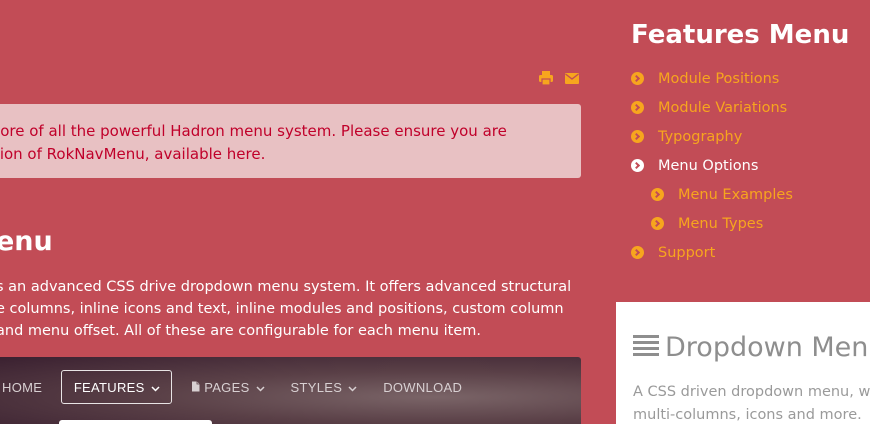 This screenshot has width=870, height=424. What do you see at coordinates (135, 422) in the screenshot?
I see `demo-dropdown-panel` at bounding box center [135, 422].